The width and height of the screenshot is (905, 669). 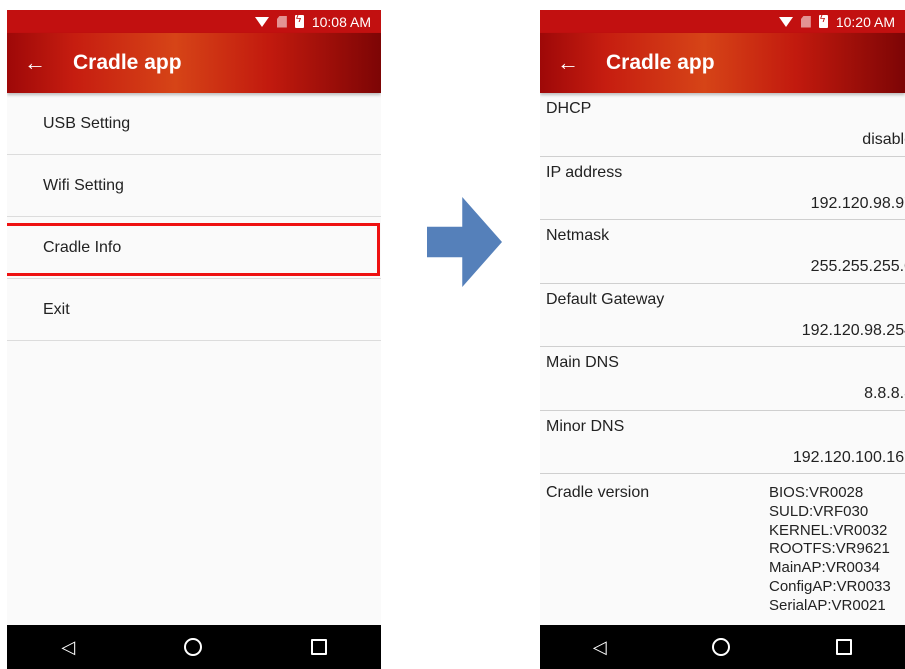 What do you see at coordinates (857, 266) in the screenshot?
I see `info-value: 255.255.255.0` at bounding box center [857, 266].